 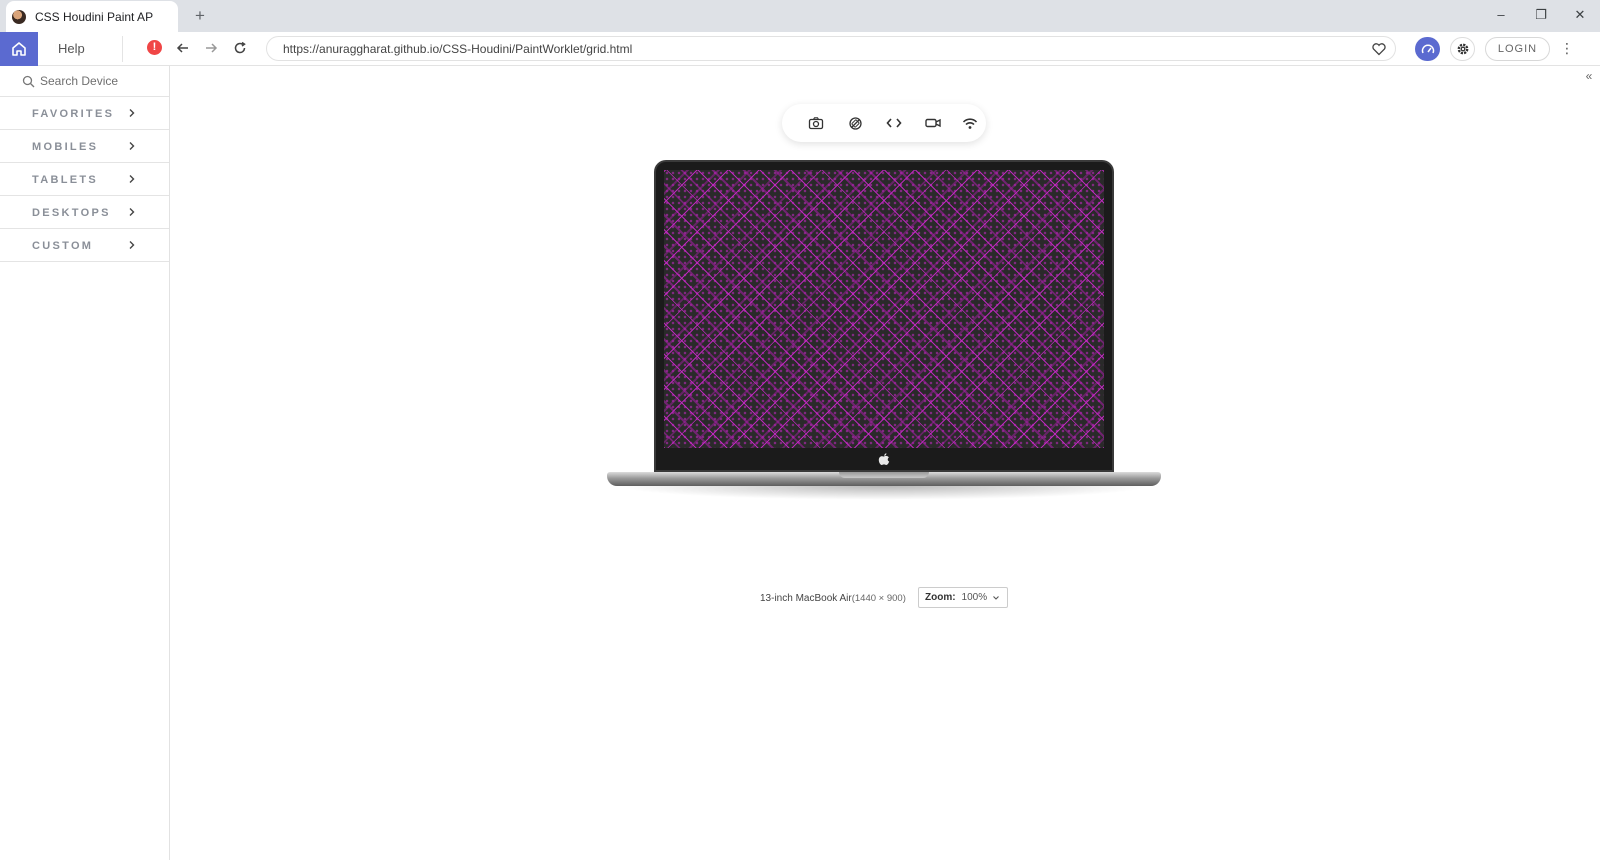 I want to click on category-label: FAVORITES, so click(x=73, y=114).